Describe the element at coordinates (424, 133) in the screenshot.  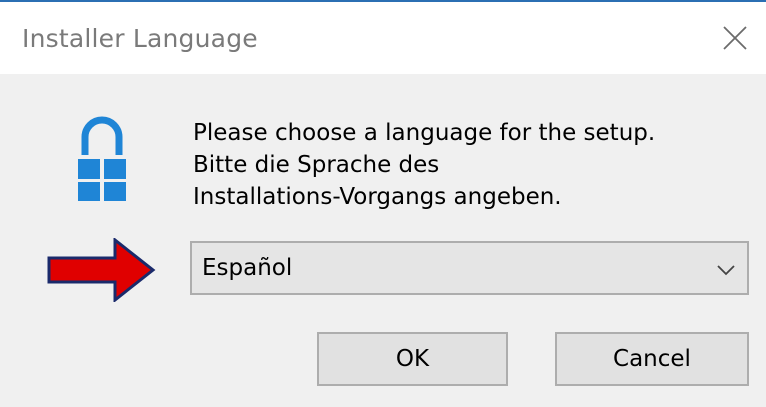
I see `message-line: Please choose a language for the setup.` at that location.